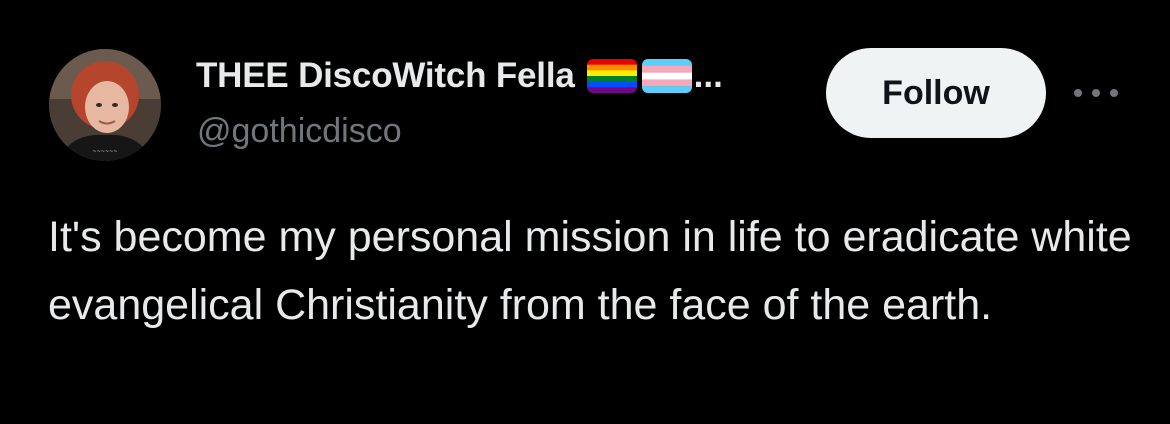  I want to click on avatar-image: ~~~~~~, so click(105, 105).